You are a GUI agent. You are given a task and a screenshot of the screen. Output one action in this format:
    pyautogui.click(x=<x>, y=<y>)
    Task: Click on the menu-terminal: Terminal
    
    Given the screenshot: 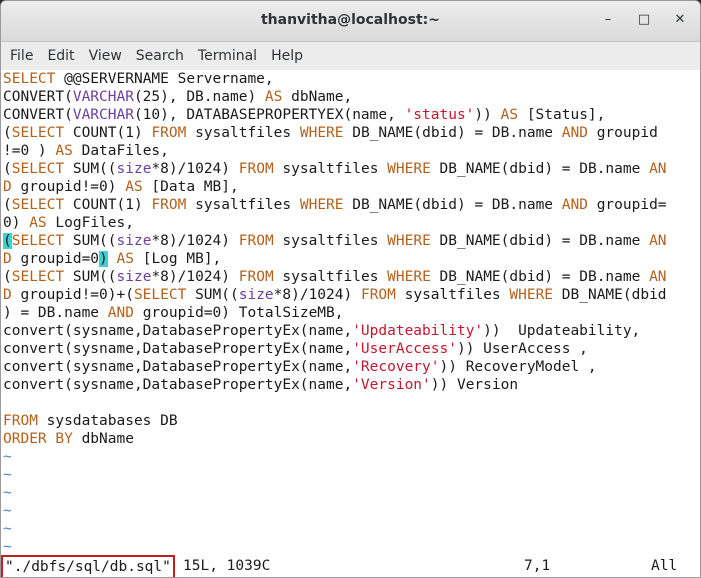 What is the action you would take?
    pyautogui.click(x=227, y=56)
    